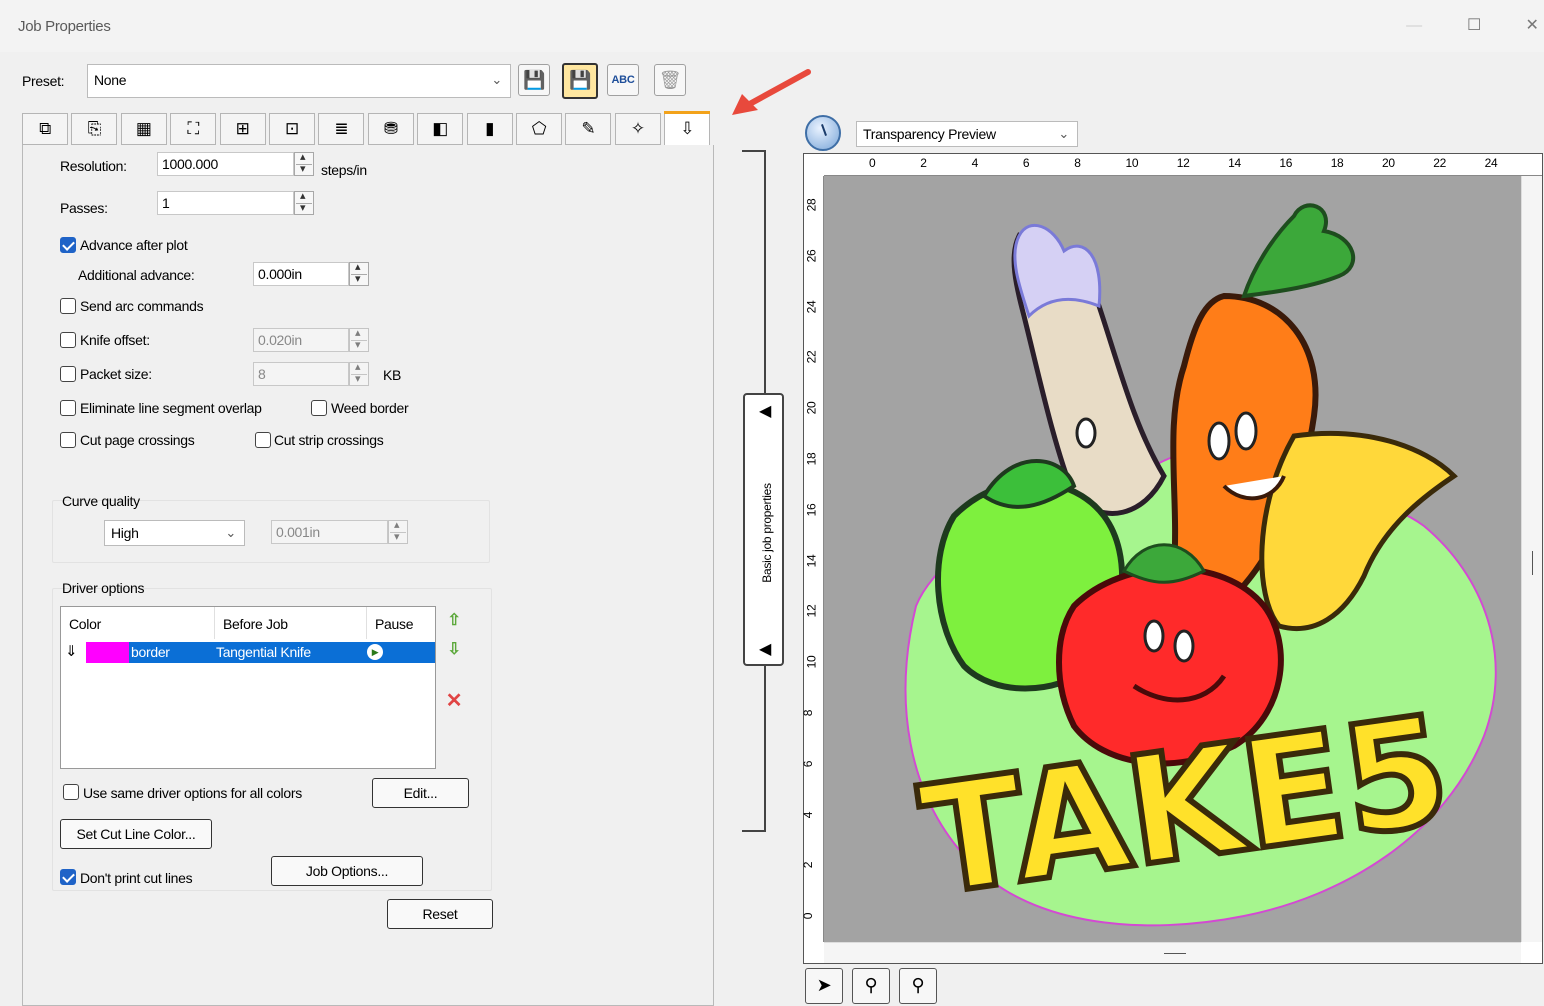 This screenshot has height=1006, width=1544. What do you see at coordinates (765, 649) in the screenshot?
I see `collapse-down-icon: ◀` at bounding box center [765, 649].